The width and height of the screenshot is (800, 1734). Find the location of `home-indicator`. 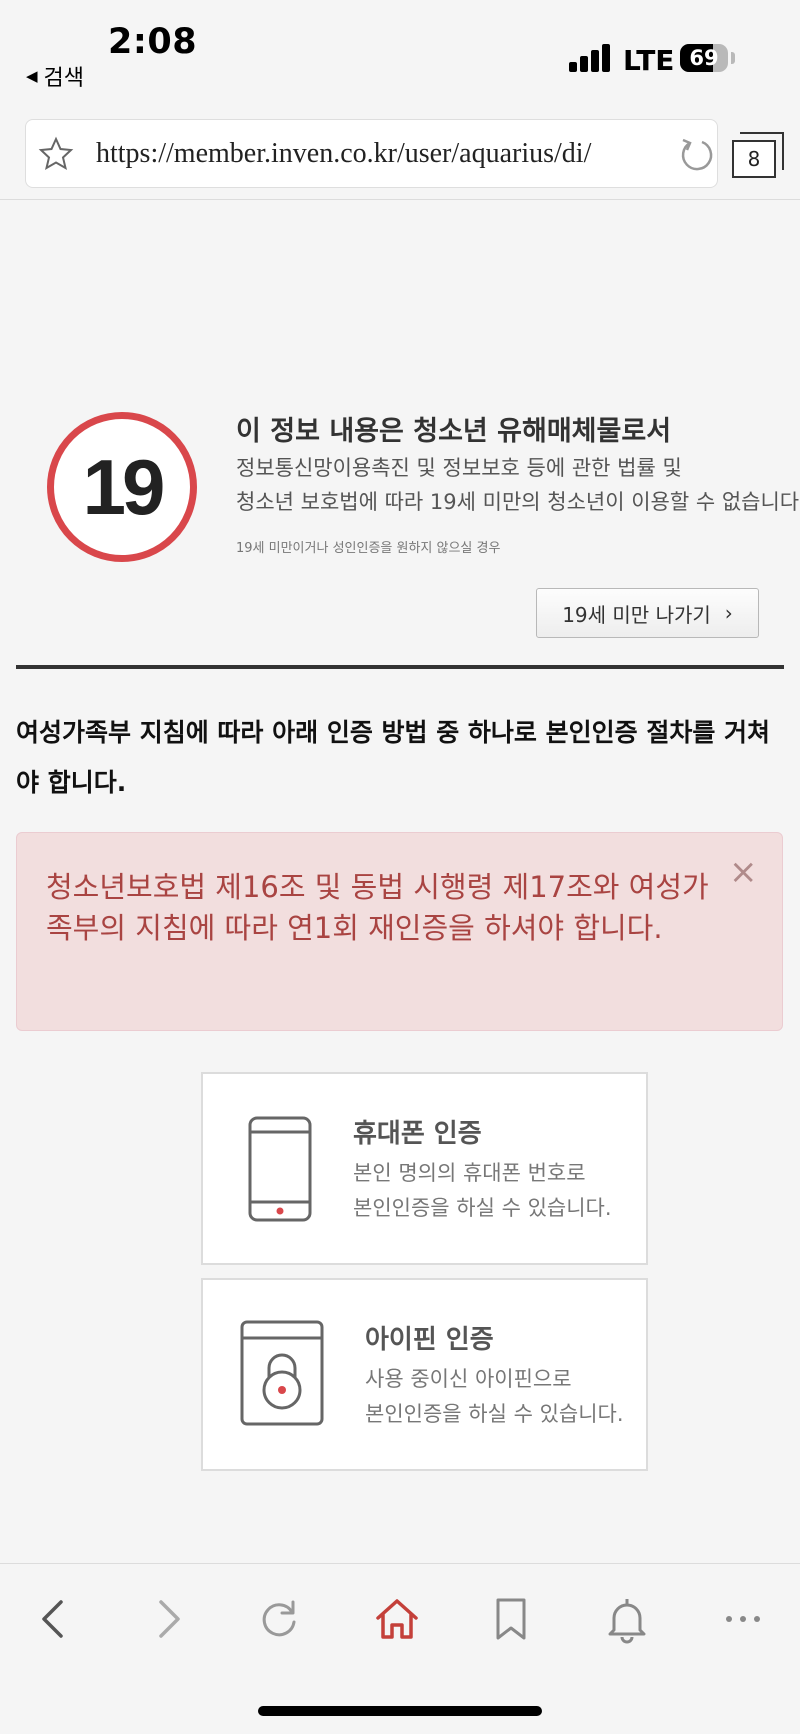

home-indicator is located at coordinates (400, 1711).